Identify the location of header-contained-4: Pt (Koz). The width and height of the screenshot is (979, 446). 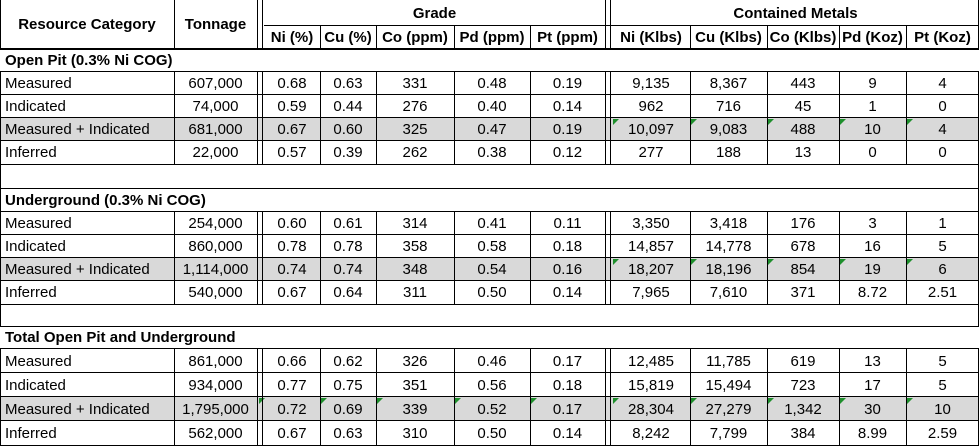
(942, 37).